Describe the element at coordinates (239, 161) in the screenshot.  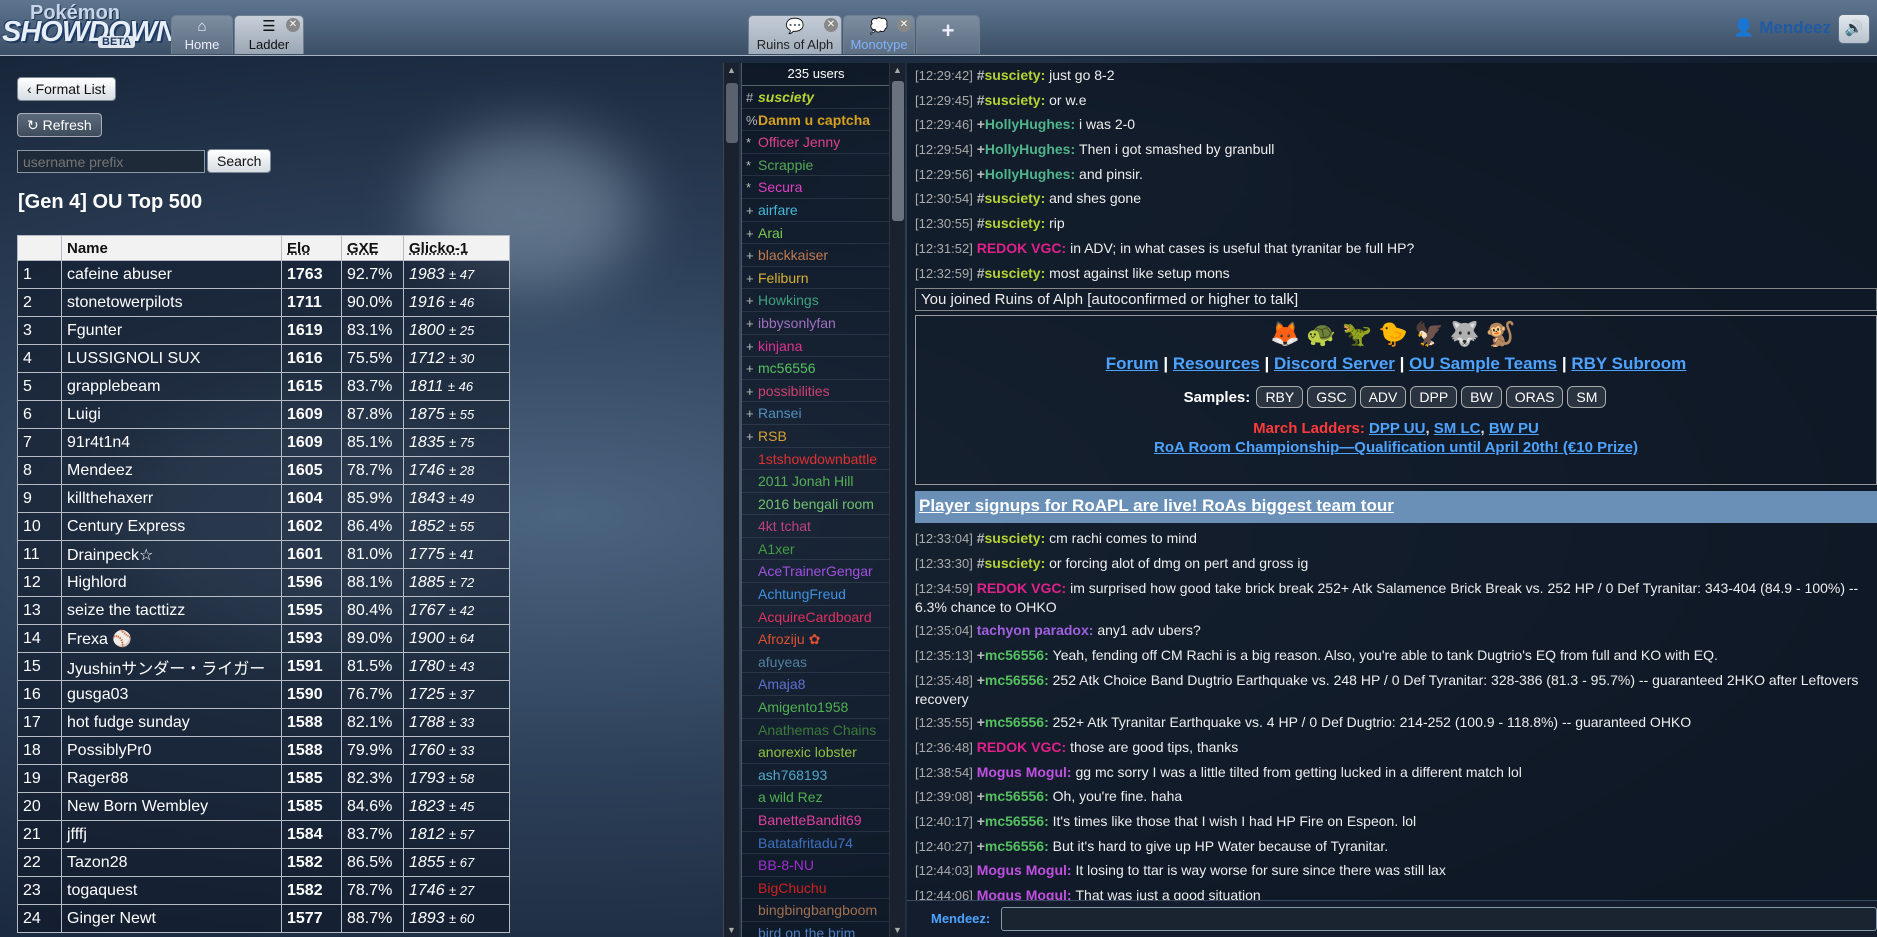
I see `search-button: Search` at that location.